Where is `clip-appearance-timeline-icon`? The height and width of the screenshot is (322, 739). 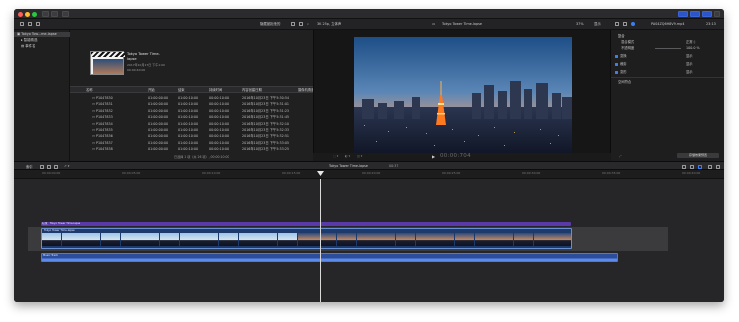 clip-appearance-timeline-icon is located at coordinates (710, 166).